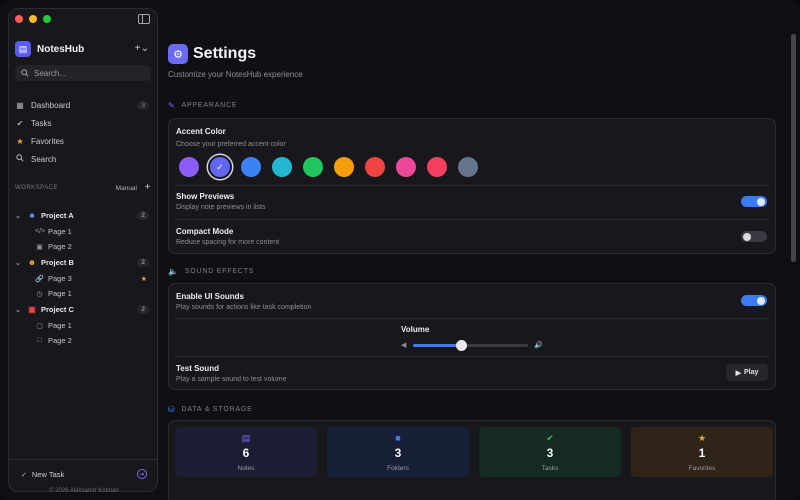  Describe the element at coordinates (246, 452) in the screenshot. I see `stat-card: ▤ 6 Notes` at that location.